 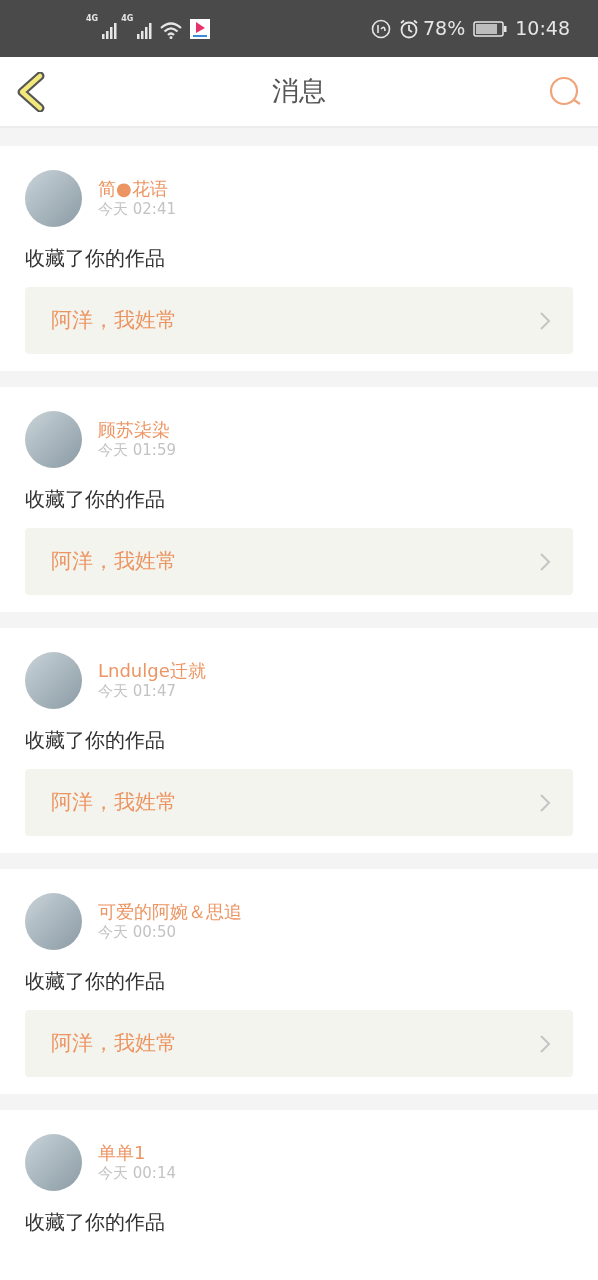 What do you see at coordinates (152, 671) in the screenshot?
I see `user-name: Lndulge迁就` at bounding box center [152, 671].